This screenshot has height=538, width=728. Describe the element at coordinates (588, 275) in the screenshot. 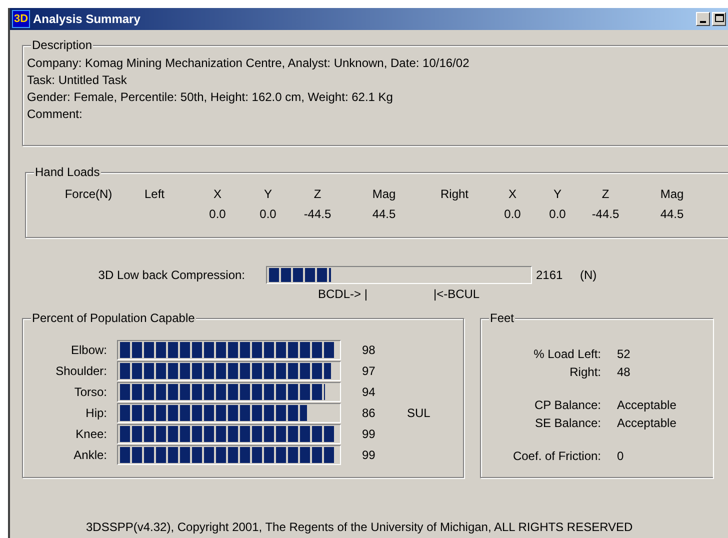

I see `unit-label: (N)` at that location.